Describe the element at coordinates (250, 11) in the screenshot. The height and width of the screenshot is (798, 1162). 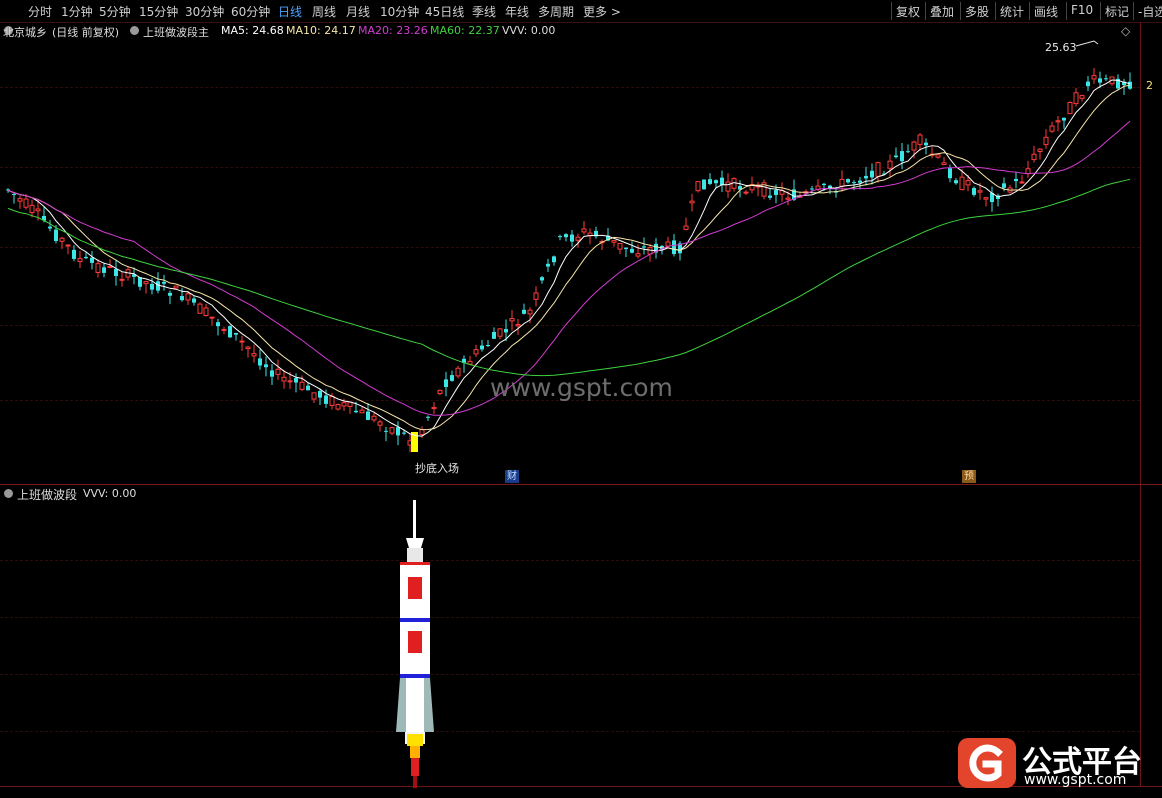
I see `toolbar-item-5: 60分钟` at that location.